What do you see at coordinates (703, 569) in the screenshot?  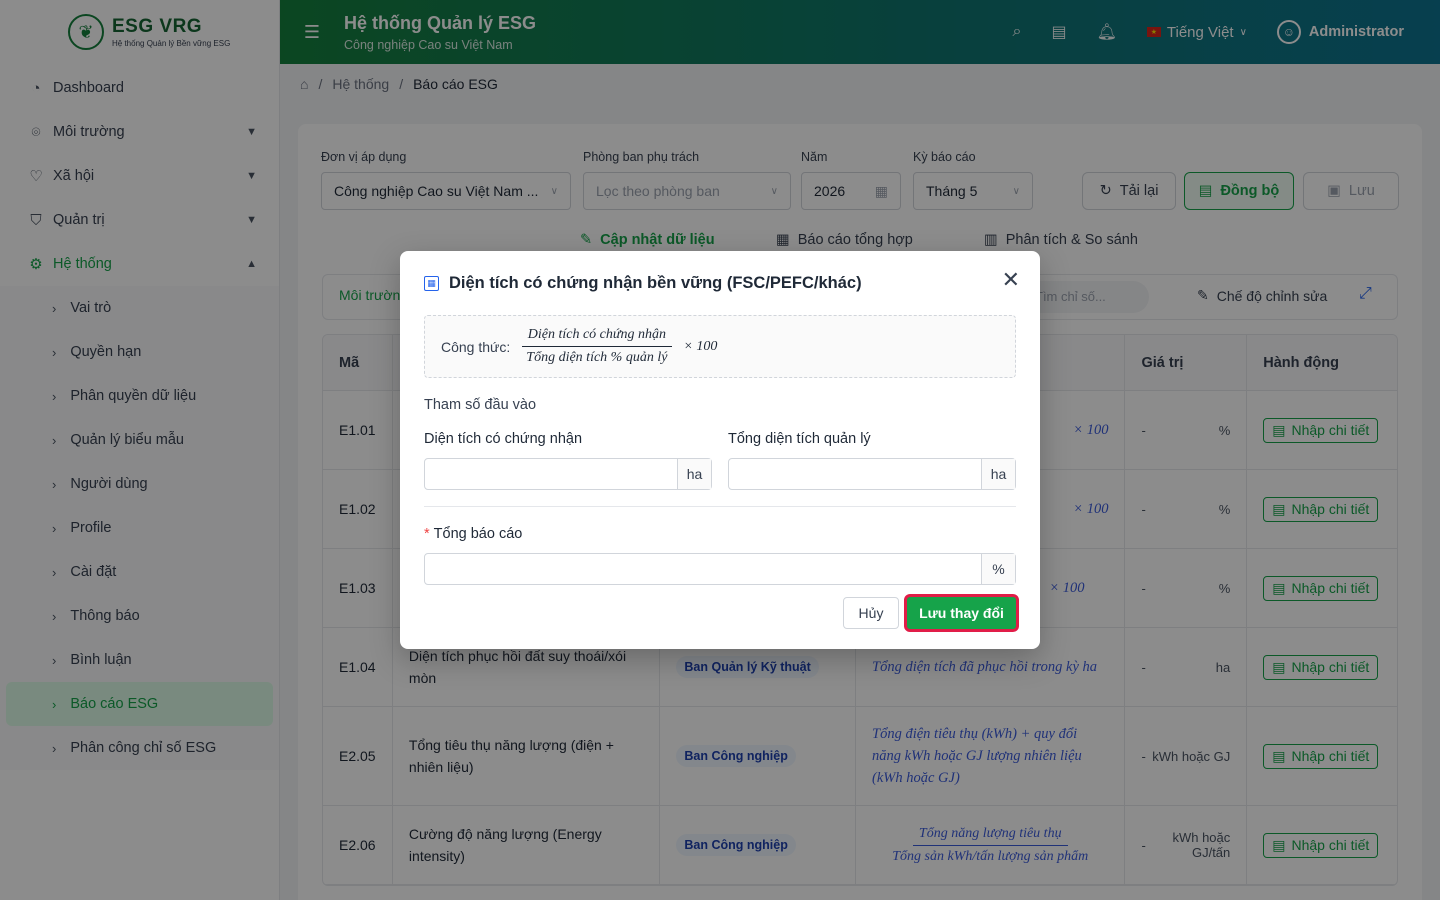 I see `total-report-field` at bounding box center [703, 569].